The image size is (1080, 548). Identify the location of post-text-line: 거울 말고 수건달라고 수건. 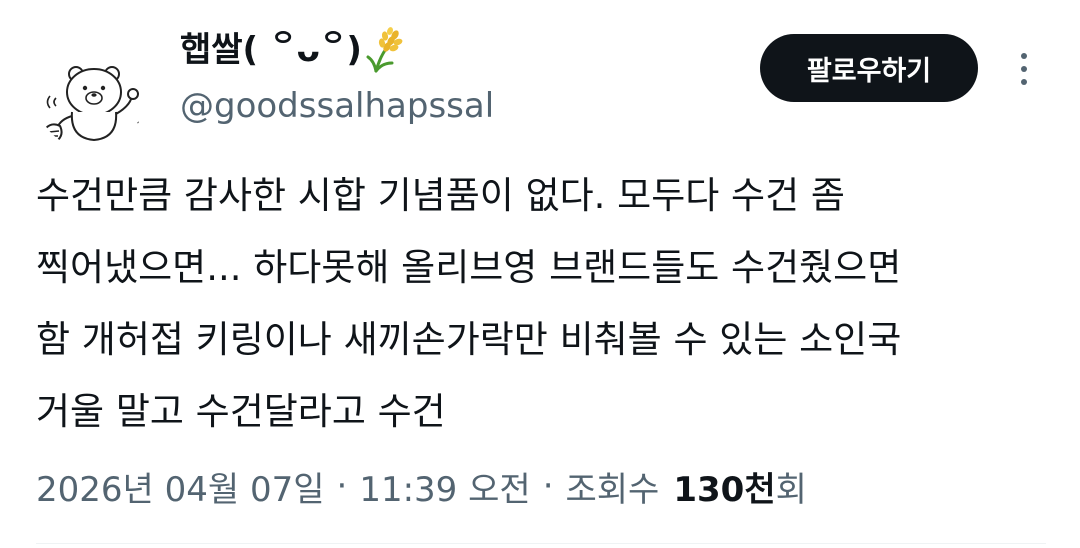
(241, 411).